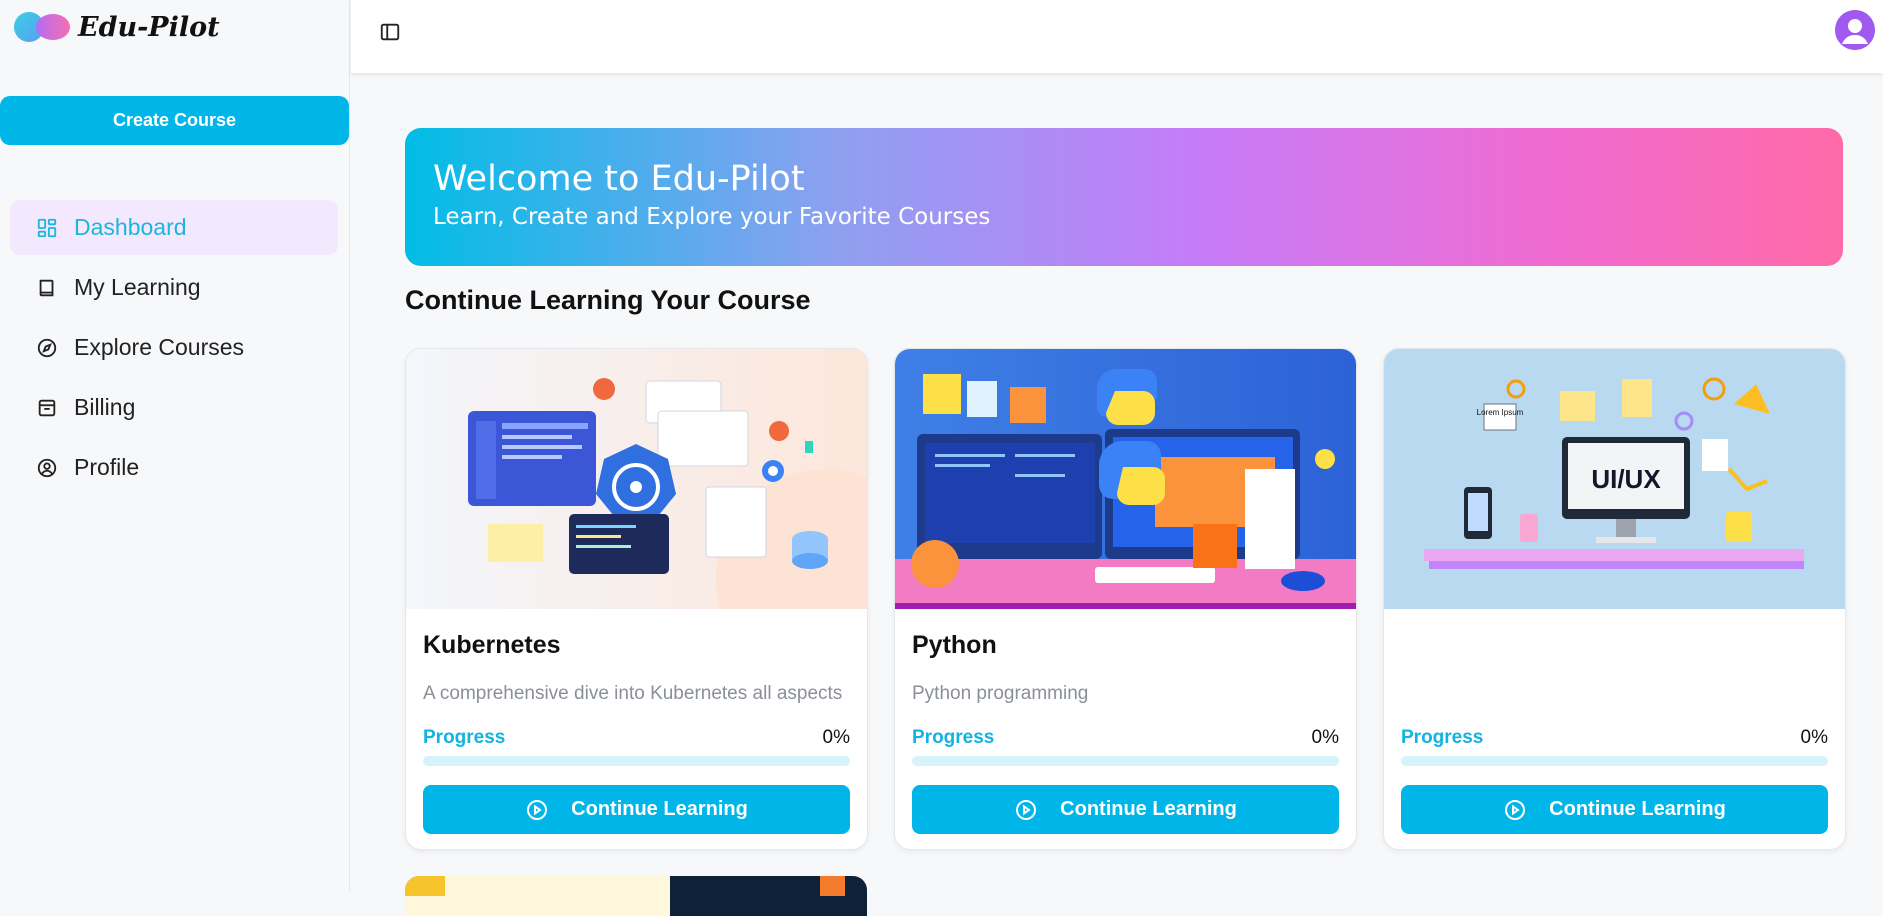 This screenshot has width=1883, height=916. What do you see at coordinates (47, 408) in the screenshot?
I see `billing-icon` at bounding box center [47, 408].